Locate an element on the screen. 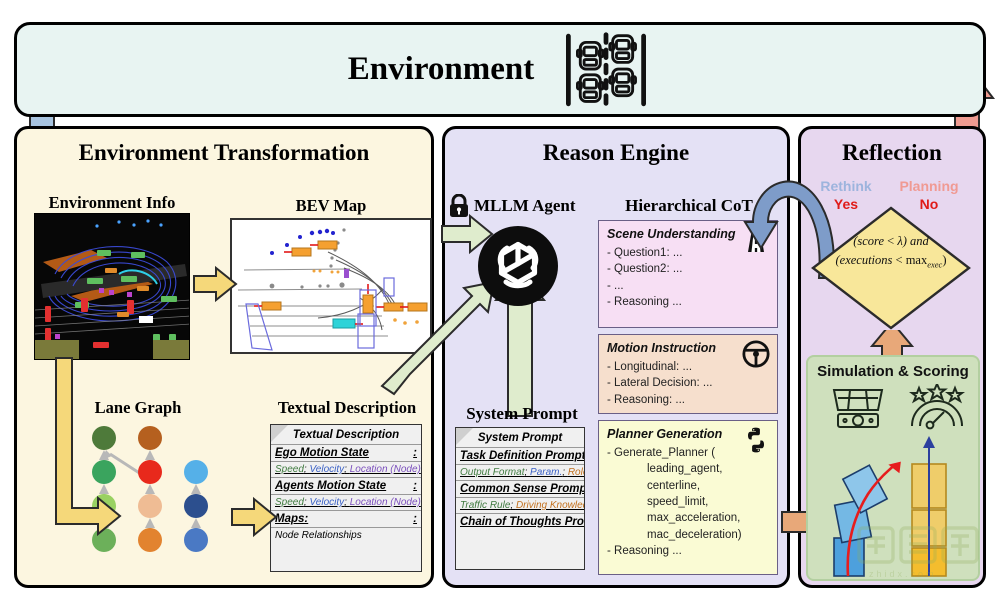 The width and height of the screenshot is (1000, 603). decision-condition-text: (score < λ) and (executions < maxexec) is located at coordinates (891, 251).